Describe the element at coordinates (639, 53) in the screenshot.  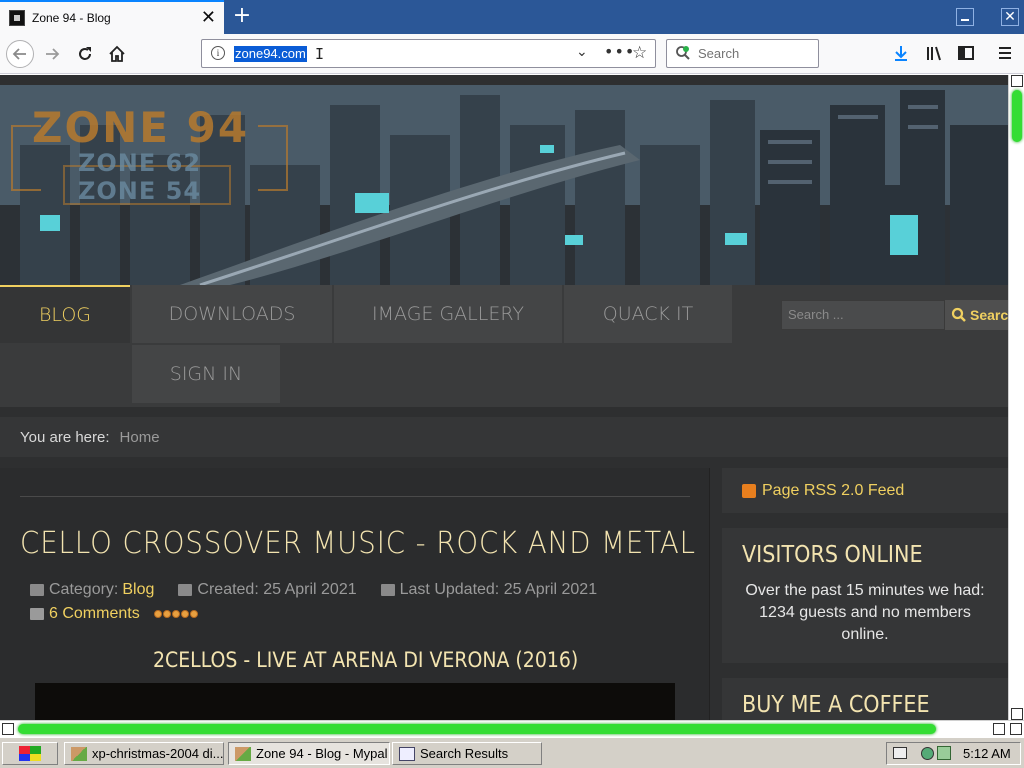
I see `bookmark-star-icon: ☆` at that location.